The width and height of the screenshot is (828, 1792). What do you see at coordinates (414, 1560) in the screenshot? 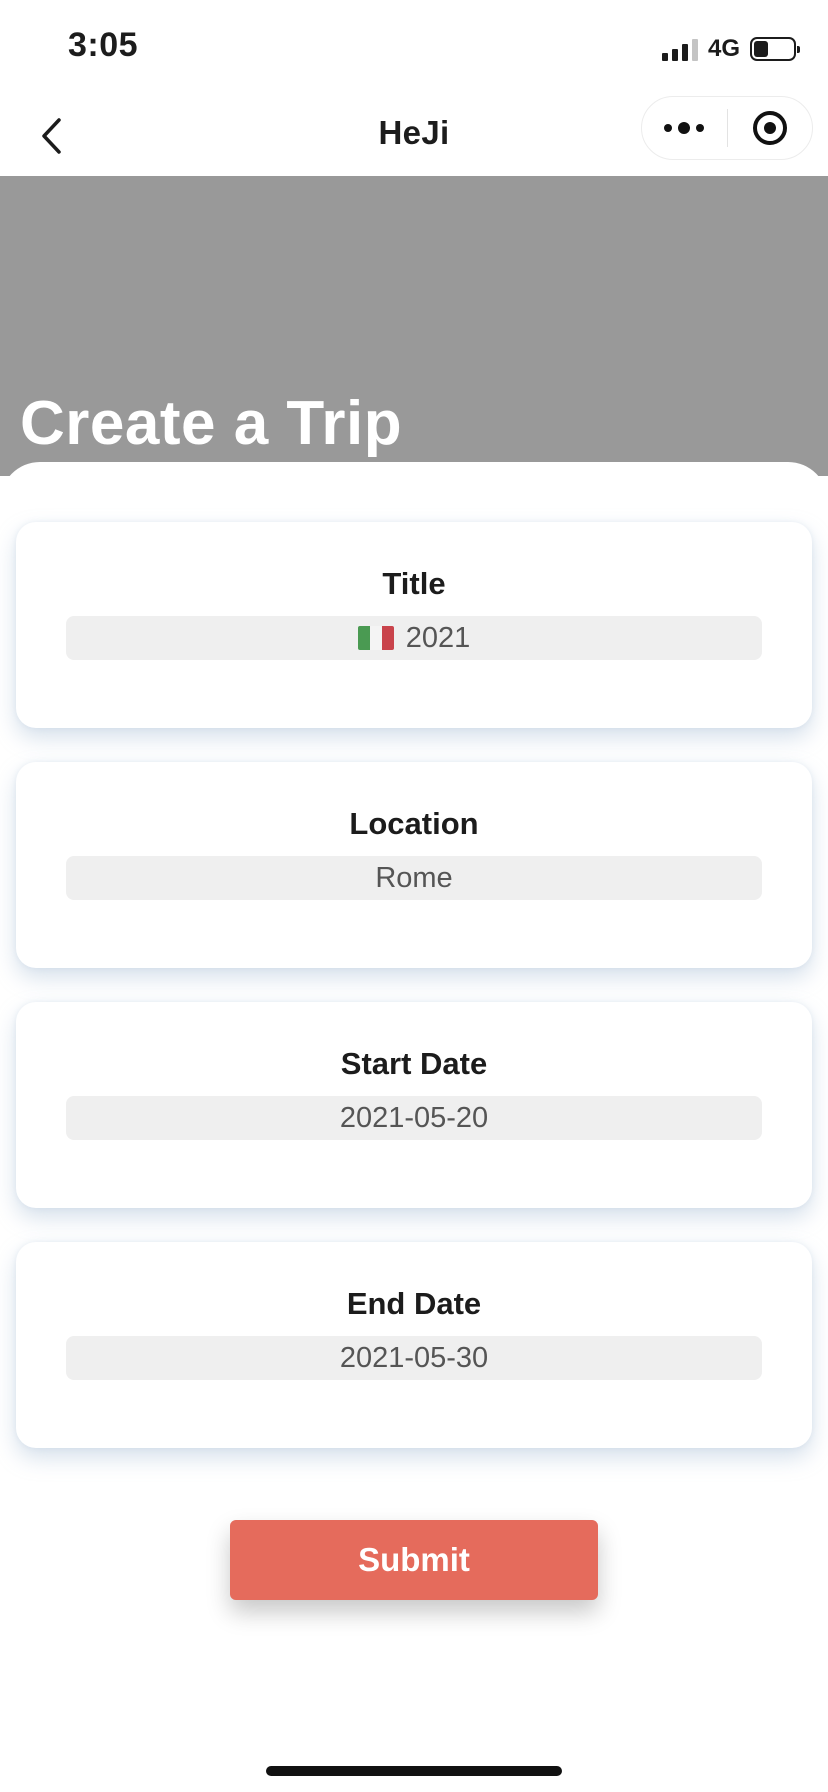
I see `submit-button: Submit` at bounding box center [414, 1560].